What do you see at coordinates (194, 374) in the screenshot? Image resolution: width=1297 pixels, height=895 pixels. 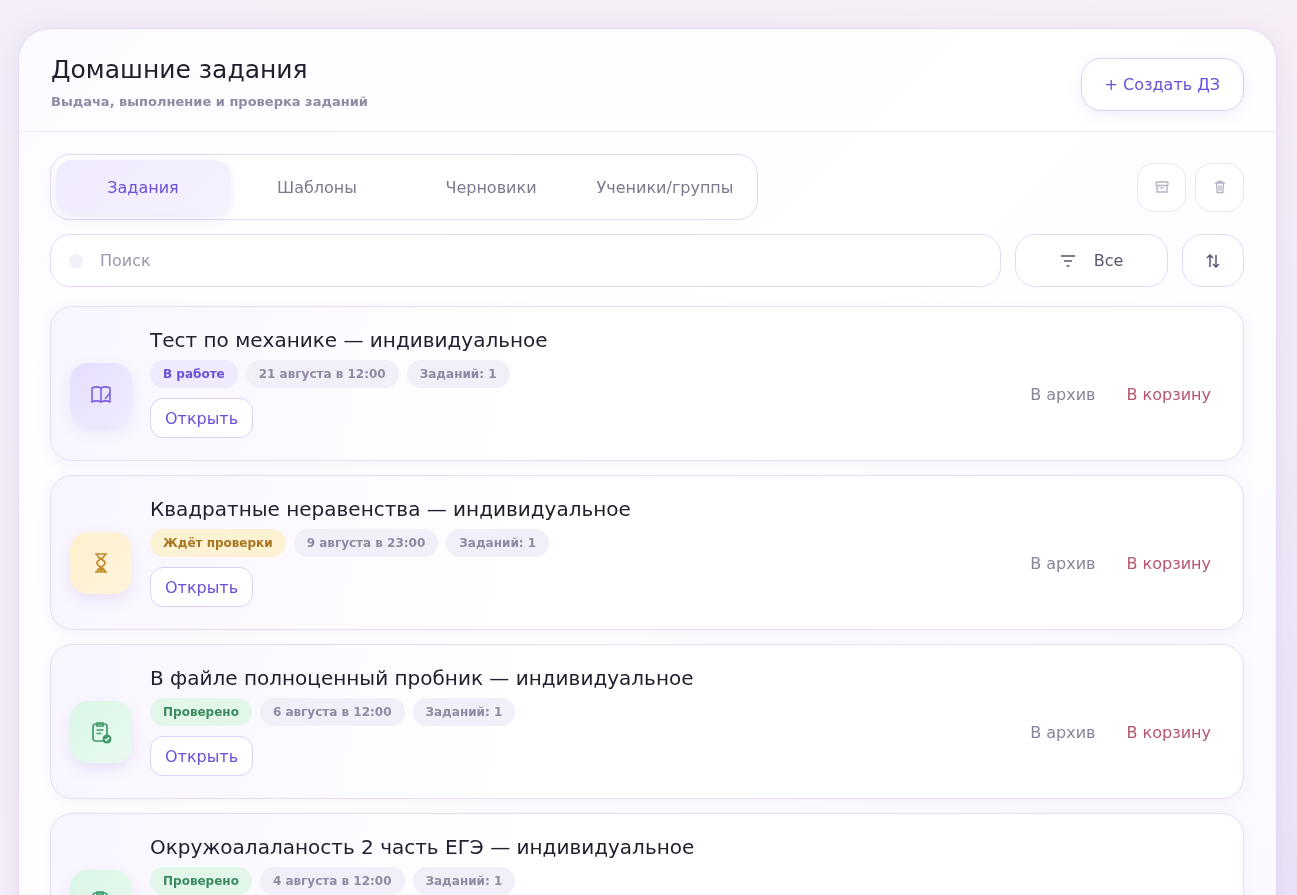 I see `status-badge: В работе` at bounding box center [194, 374].